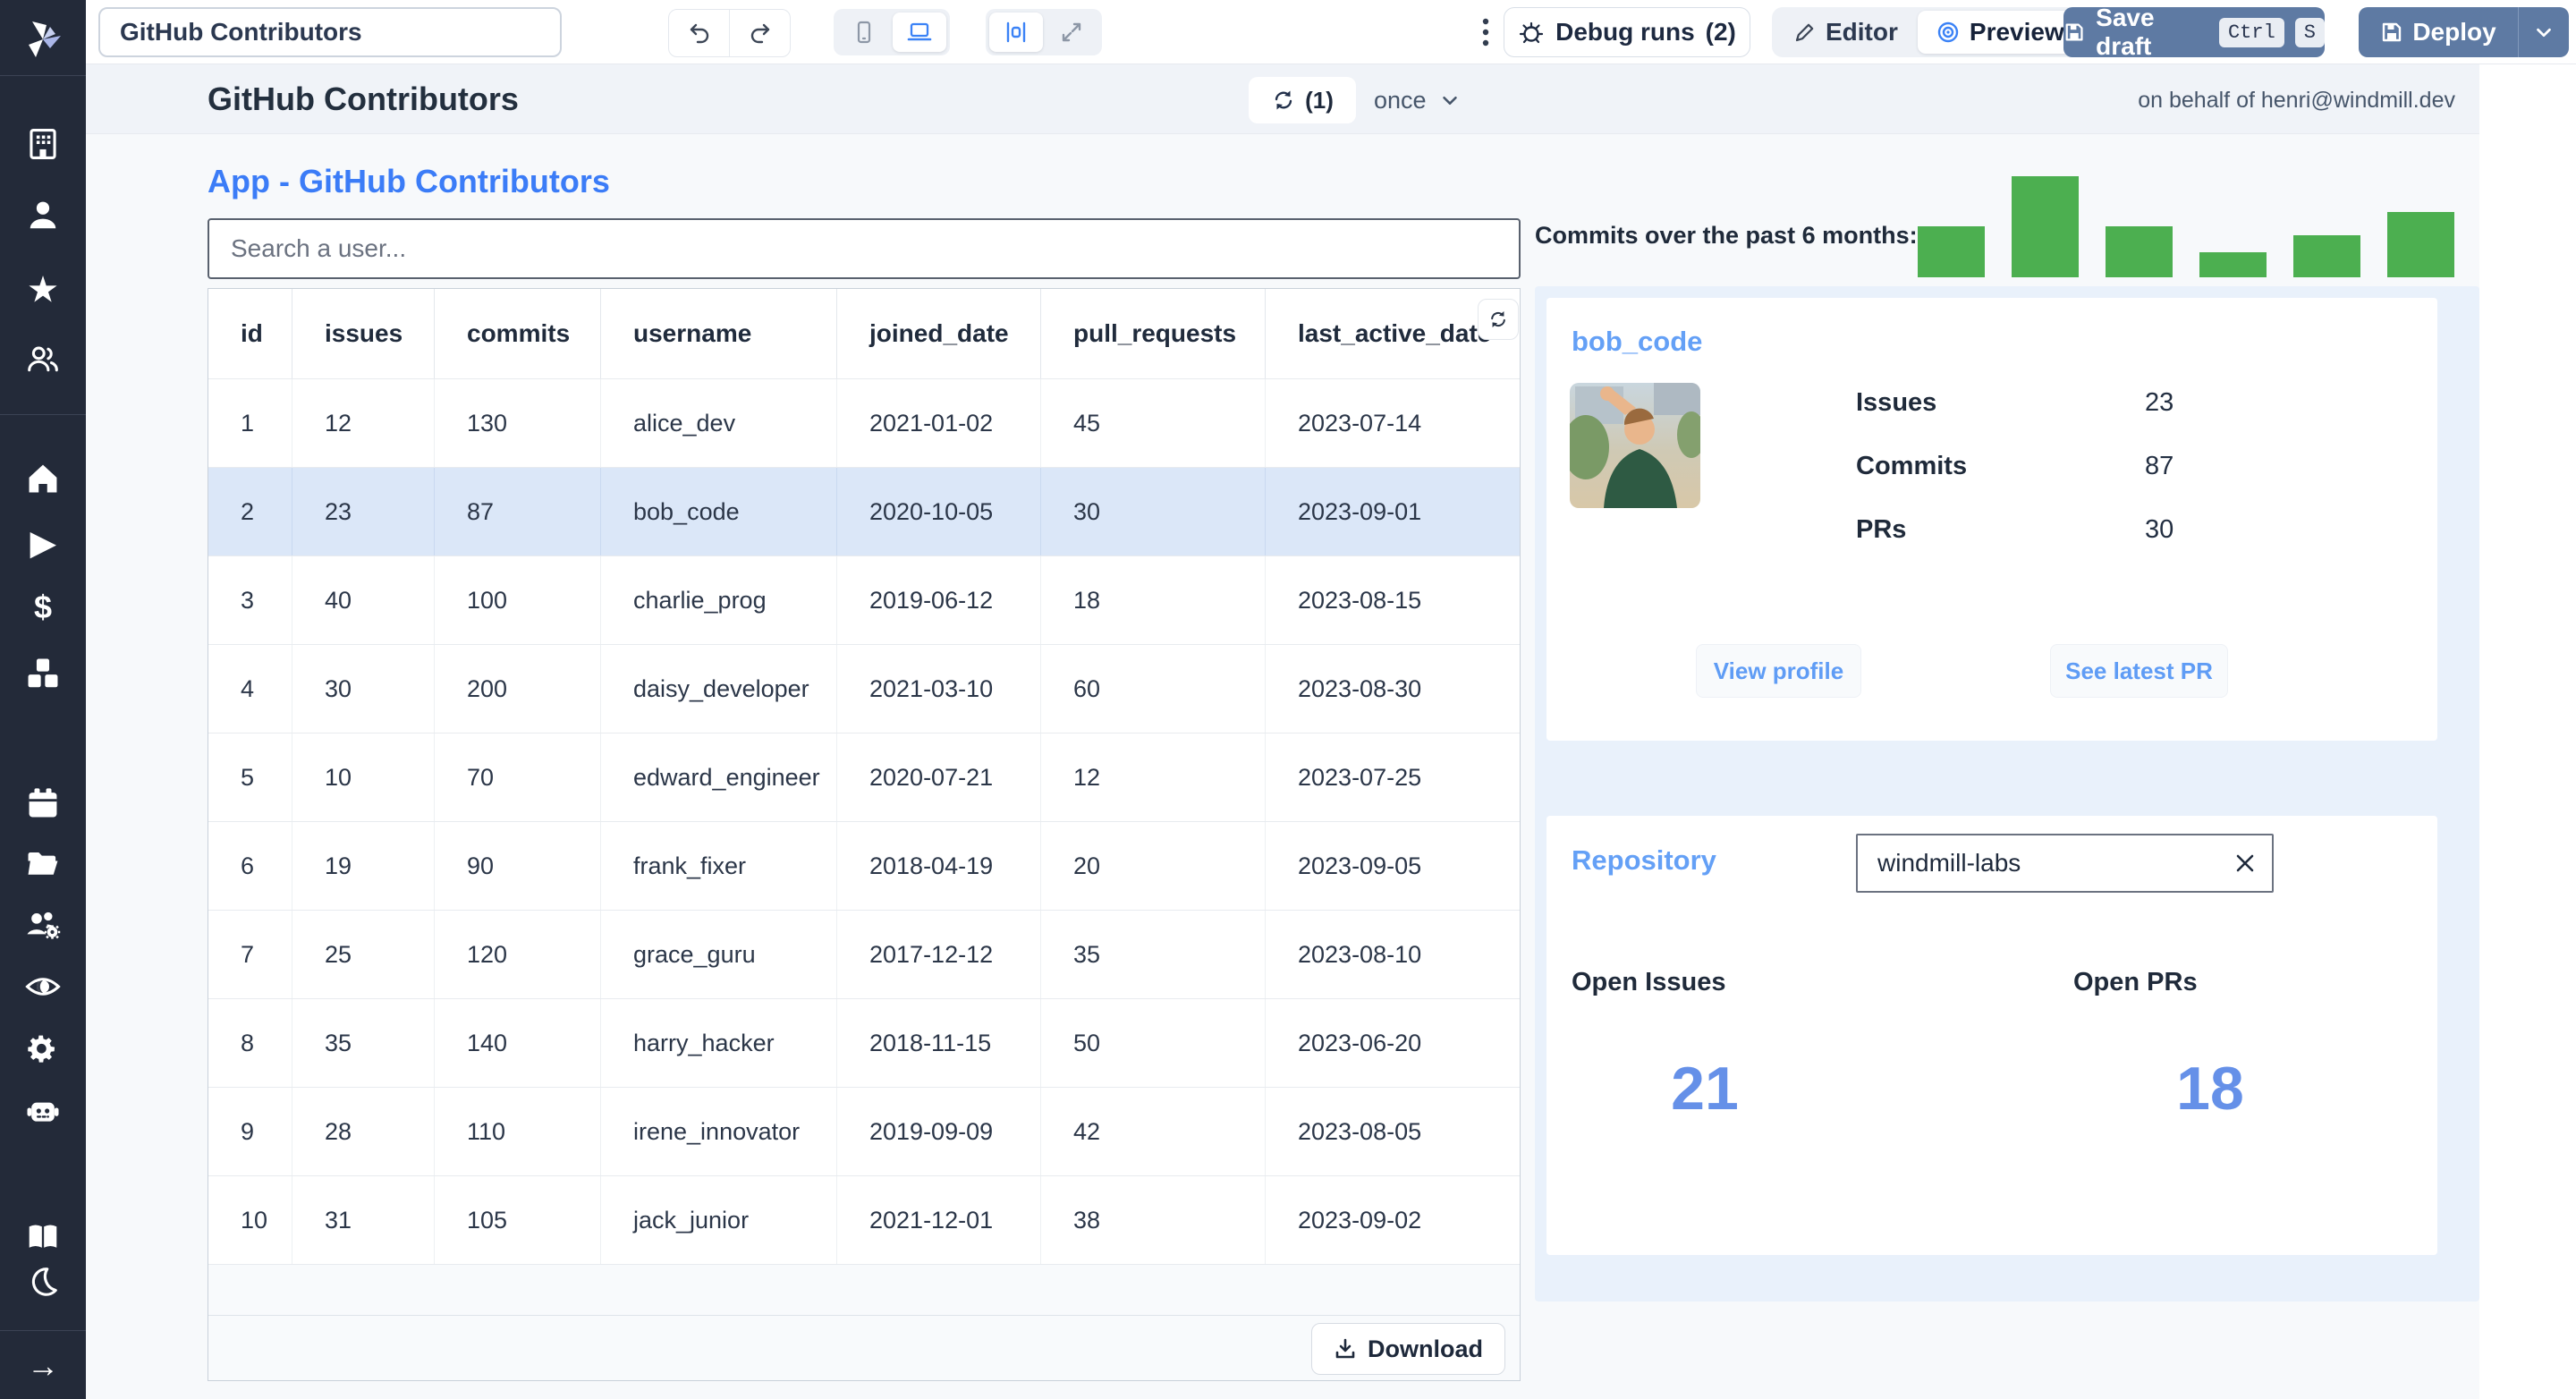 The height and width of the screenshot is (1399, 2576). I want to click on schedule-label: once, so click(1400, 100).